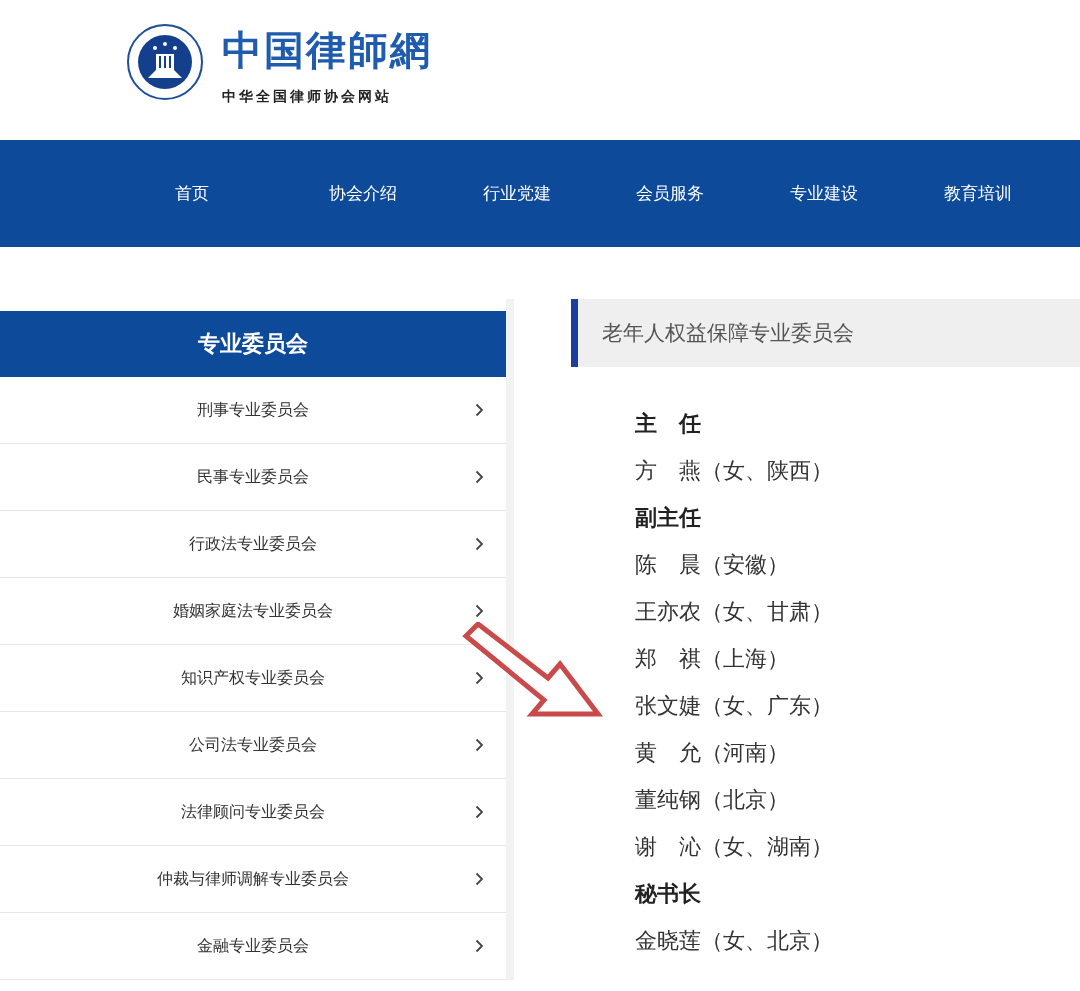 This screenshot has height=991, width=1080. I want to click on member-entry: 张文婕（女、广东）, so click(734, 706).